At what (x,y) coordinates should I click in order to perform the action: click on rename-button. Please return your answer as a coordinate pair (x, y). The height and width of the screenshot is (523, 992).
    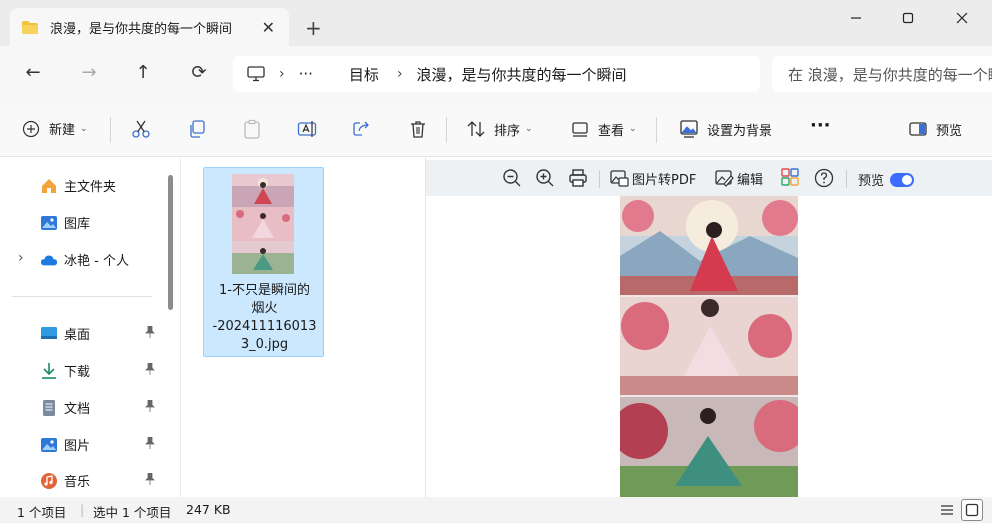
    Looking at the image, I should click on (307, 129).